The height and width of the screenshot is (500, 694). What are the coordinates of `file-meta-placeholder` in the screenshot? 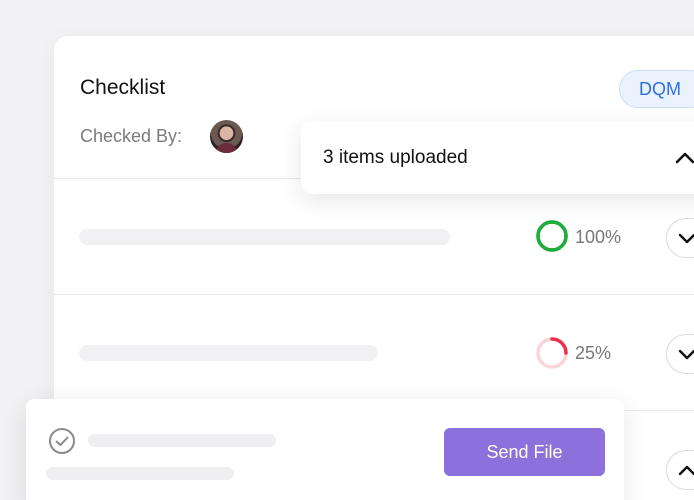 It's located at (140, 473).